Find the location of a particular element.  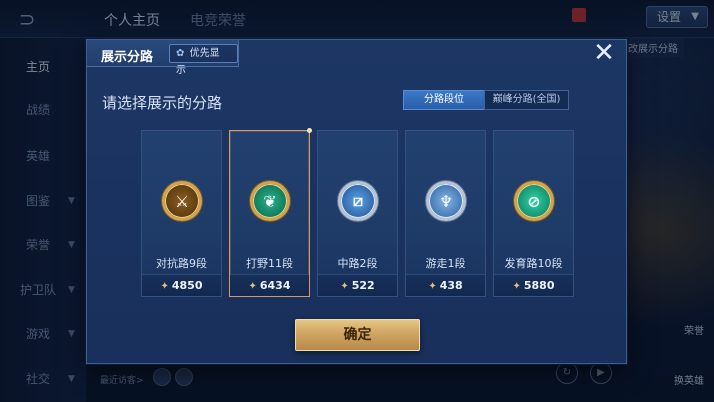

score-value: 4850 is located at coordinates (187, 285).